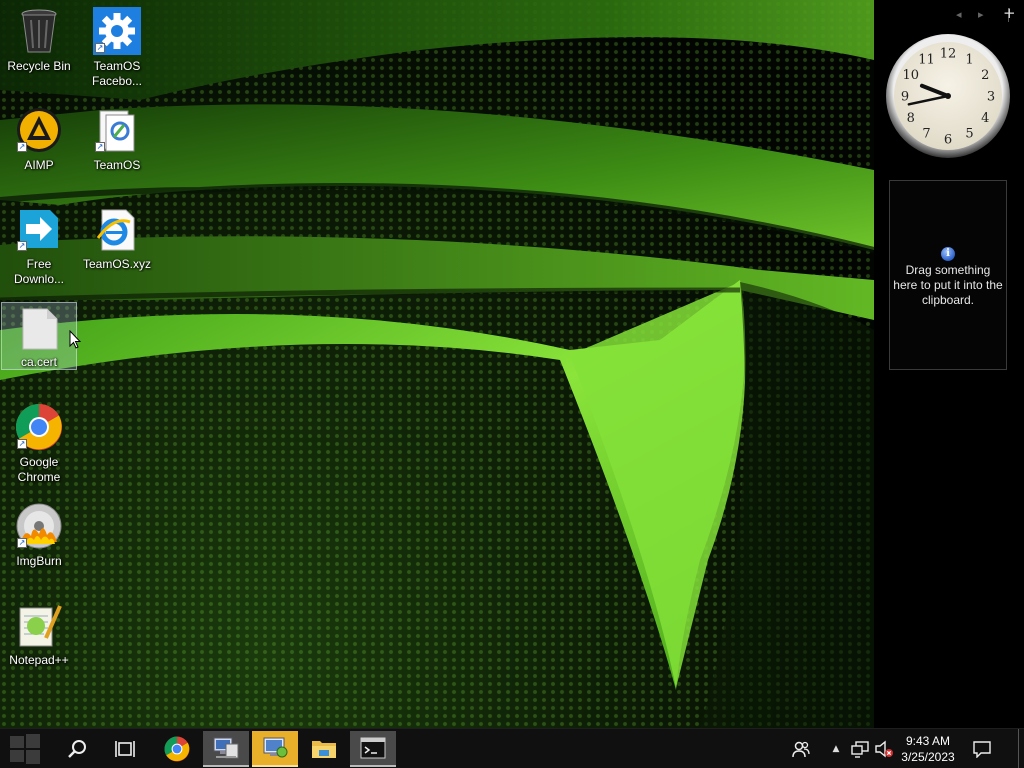 The height and width of the screenshot is (768, 1024). What do you see at coordinates (1021, 748) in the screenshot?
I see `show-desktop-button` at bounding box center [1021, 748].